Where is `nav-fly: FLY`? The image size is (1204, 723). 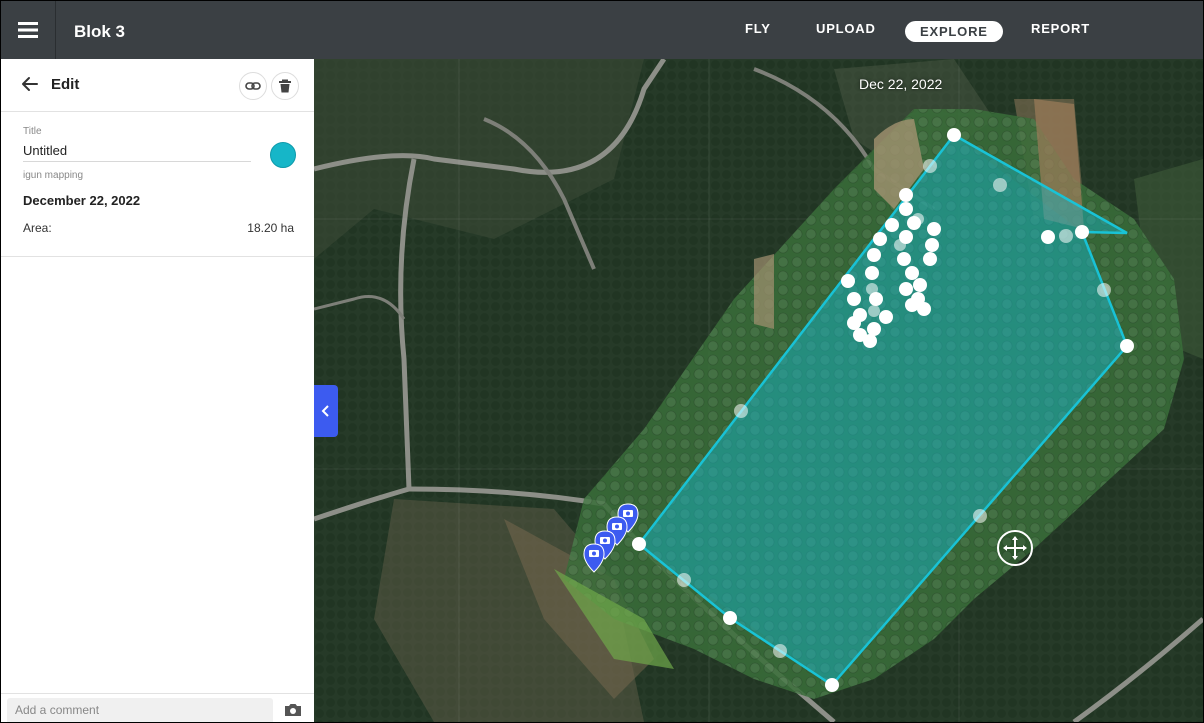 nav-fly: FLY is located at coordinates (758, 28).